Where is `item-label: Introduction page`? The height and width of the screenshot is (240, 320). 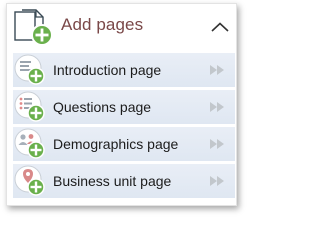 item-label: Introduction page is located at coordinates (107, 70).